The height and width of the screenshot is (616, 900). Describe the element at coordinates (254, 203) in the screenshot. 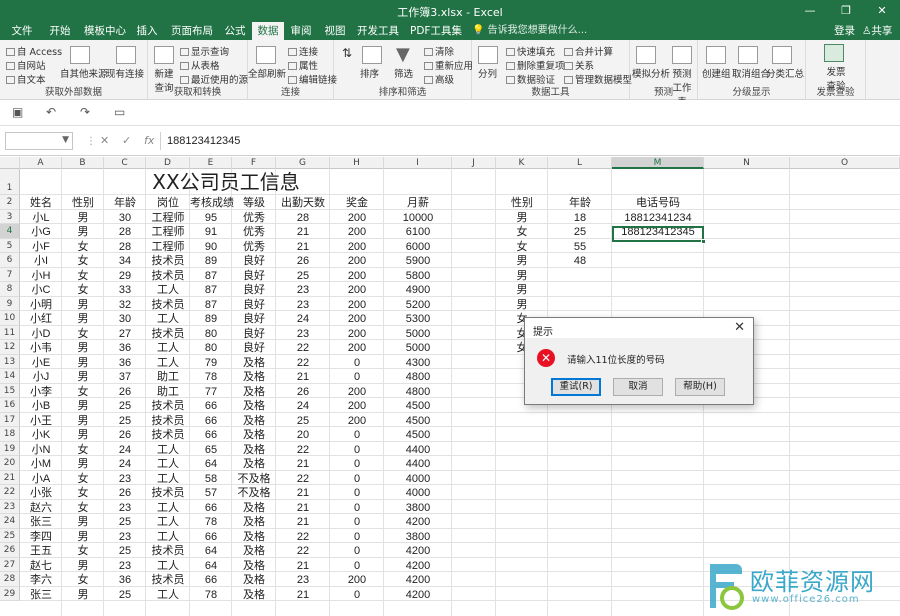

I see `table-header-cell: 等级` at that location.